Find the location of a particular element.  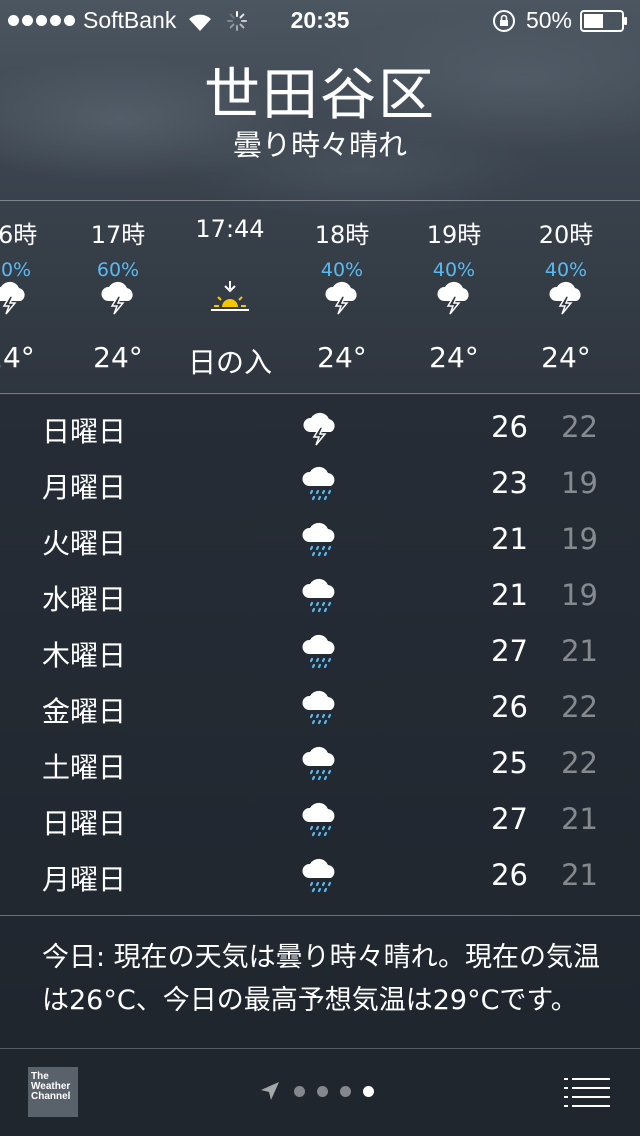

weather-channel-logo: The Weather Channel is located at coordinates (53, 1092).